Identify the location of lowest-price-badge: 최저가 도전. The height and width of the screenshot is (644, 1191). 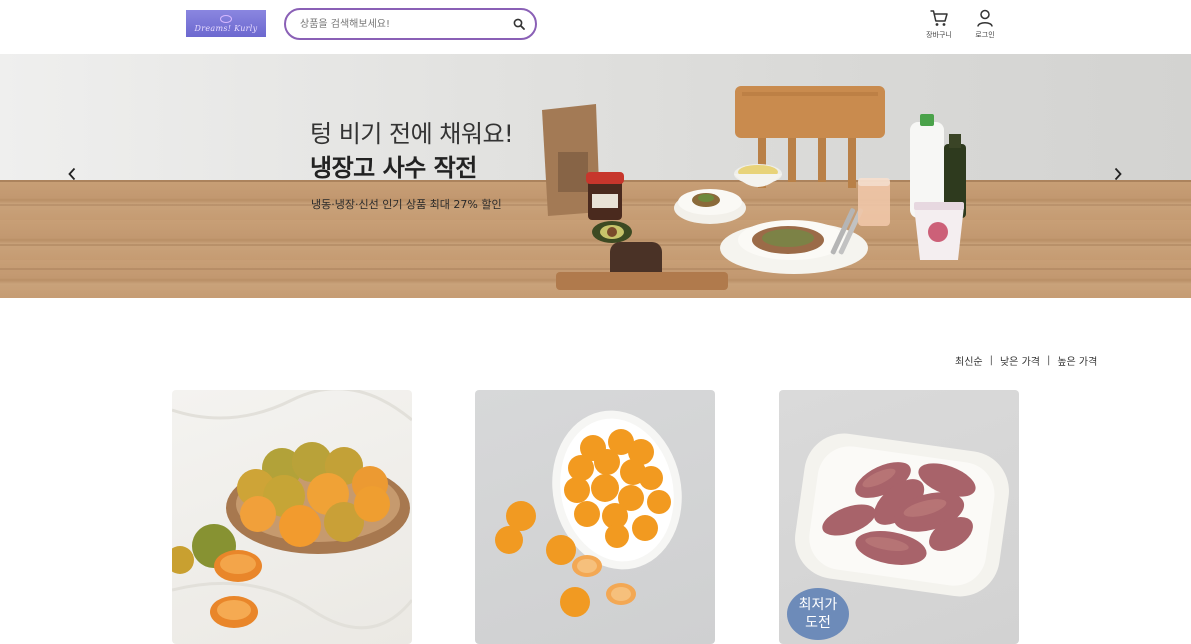
(818, 614).